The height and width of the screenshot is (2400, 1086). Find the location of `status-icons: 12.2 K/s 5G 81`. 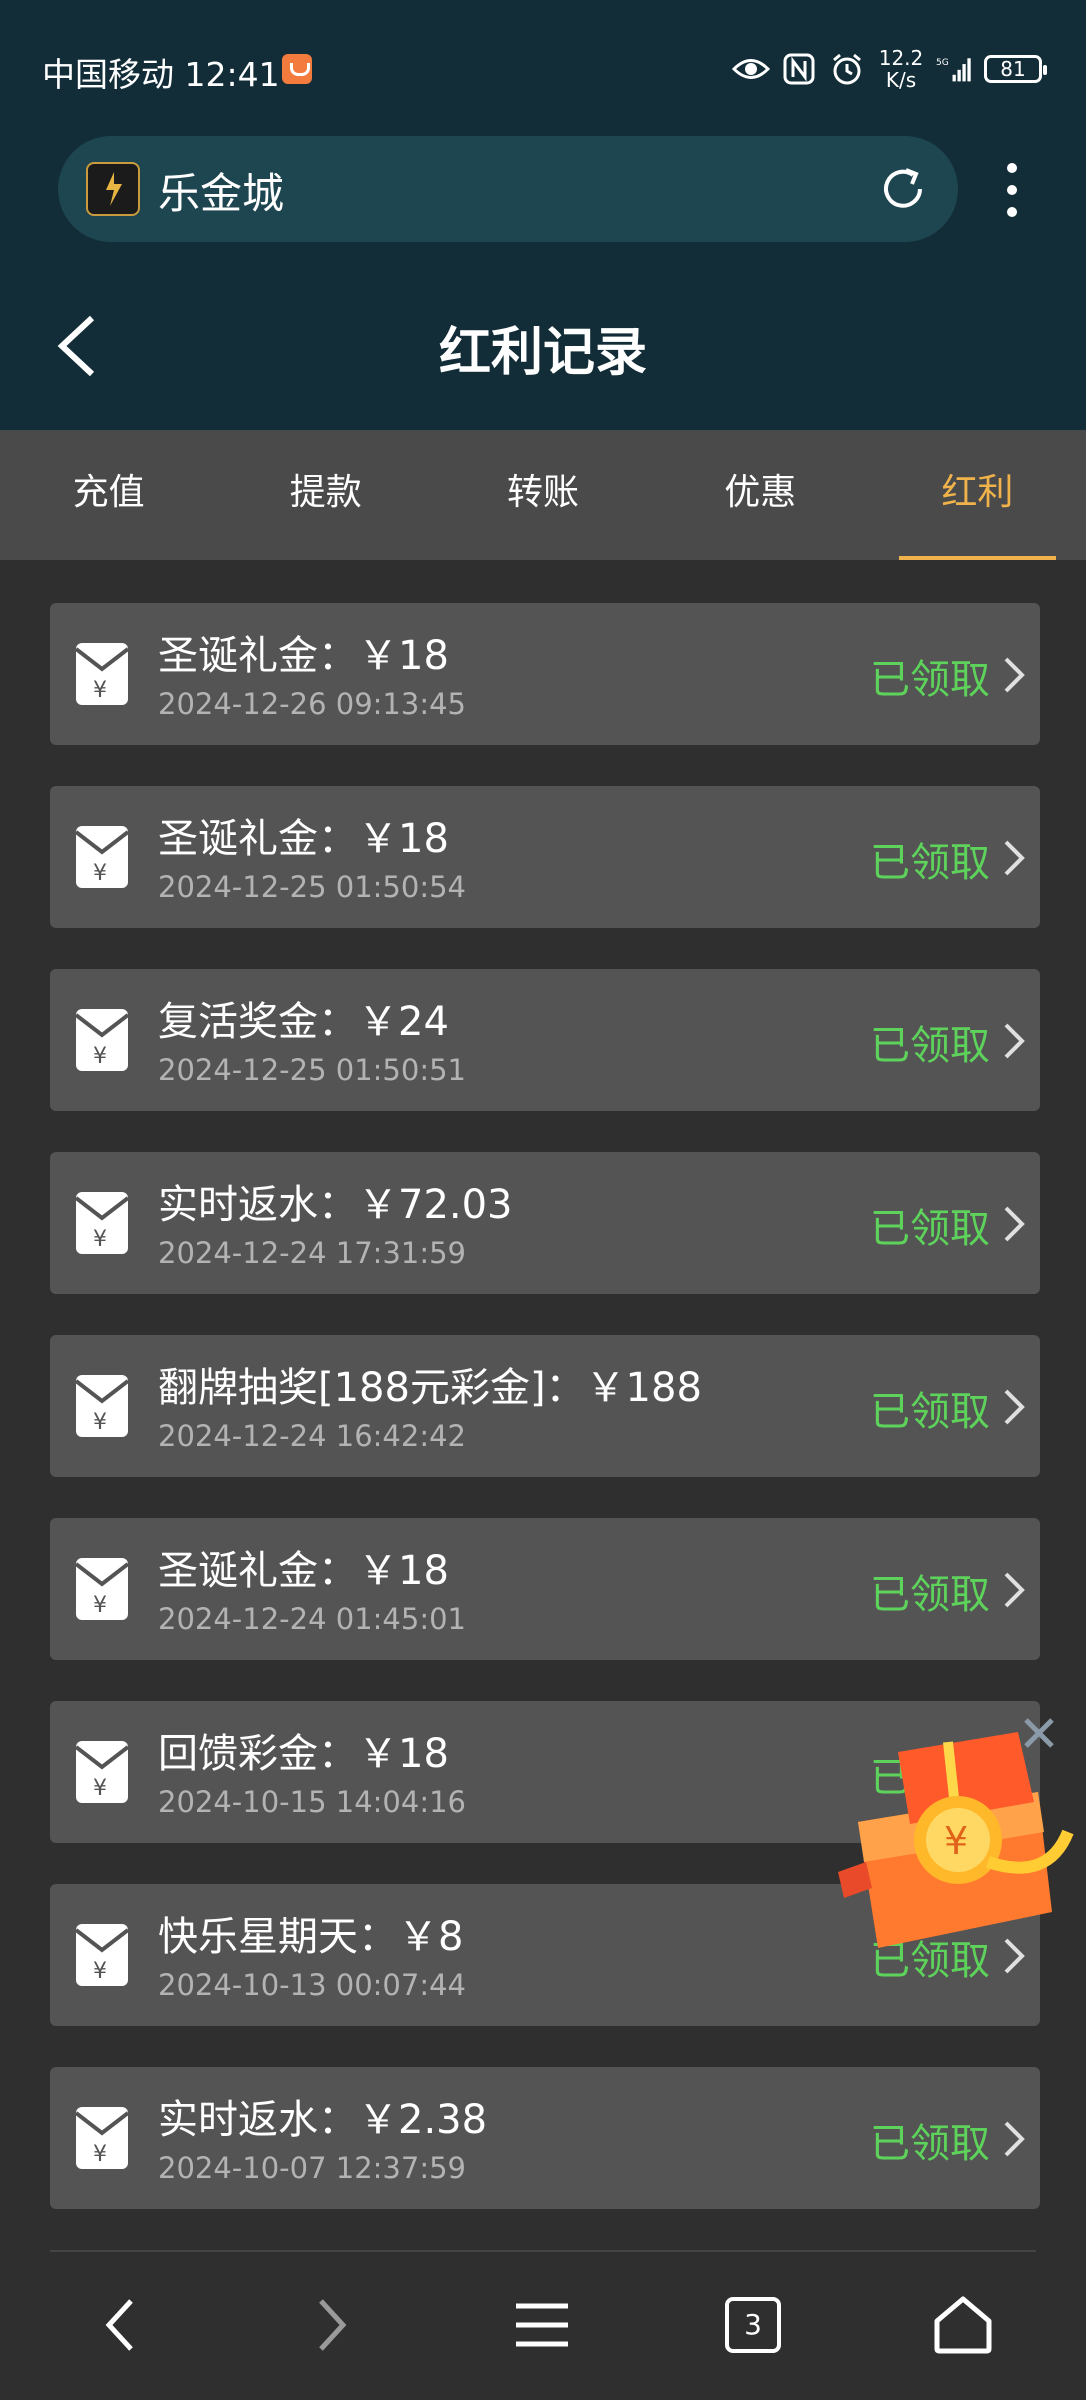

status-icons: 12.2 K/s 5G 81 is located at coordinates (889, 69).